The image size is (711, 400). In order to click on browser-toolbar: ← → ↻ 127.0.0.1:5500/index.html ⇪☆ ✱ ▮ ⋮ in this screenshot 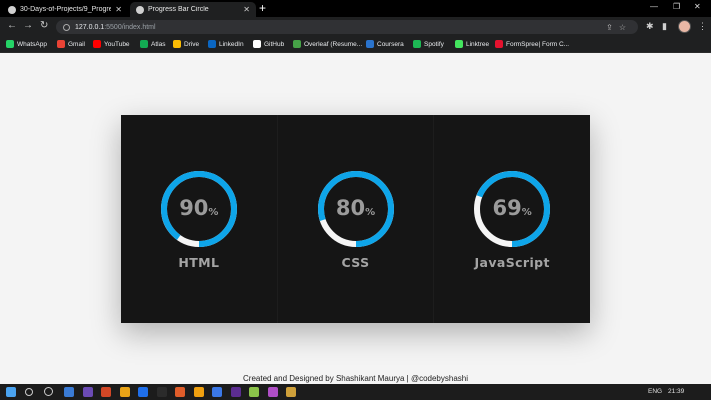, I will do `click(355, 27)`.